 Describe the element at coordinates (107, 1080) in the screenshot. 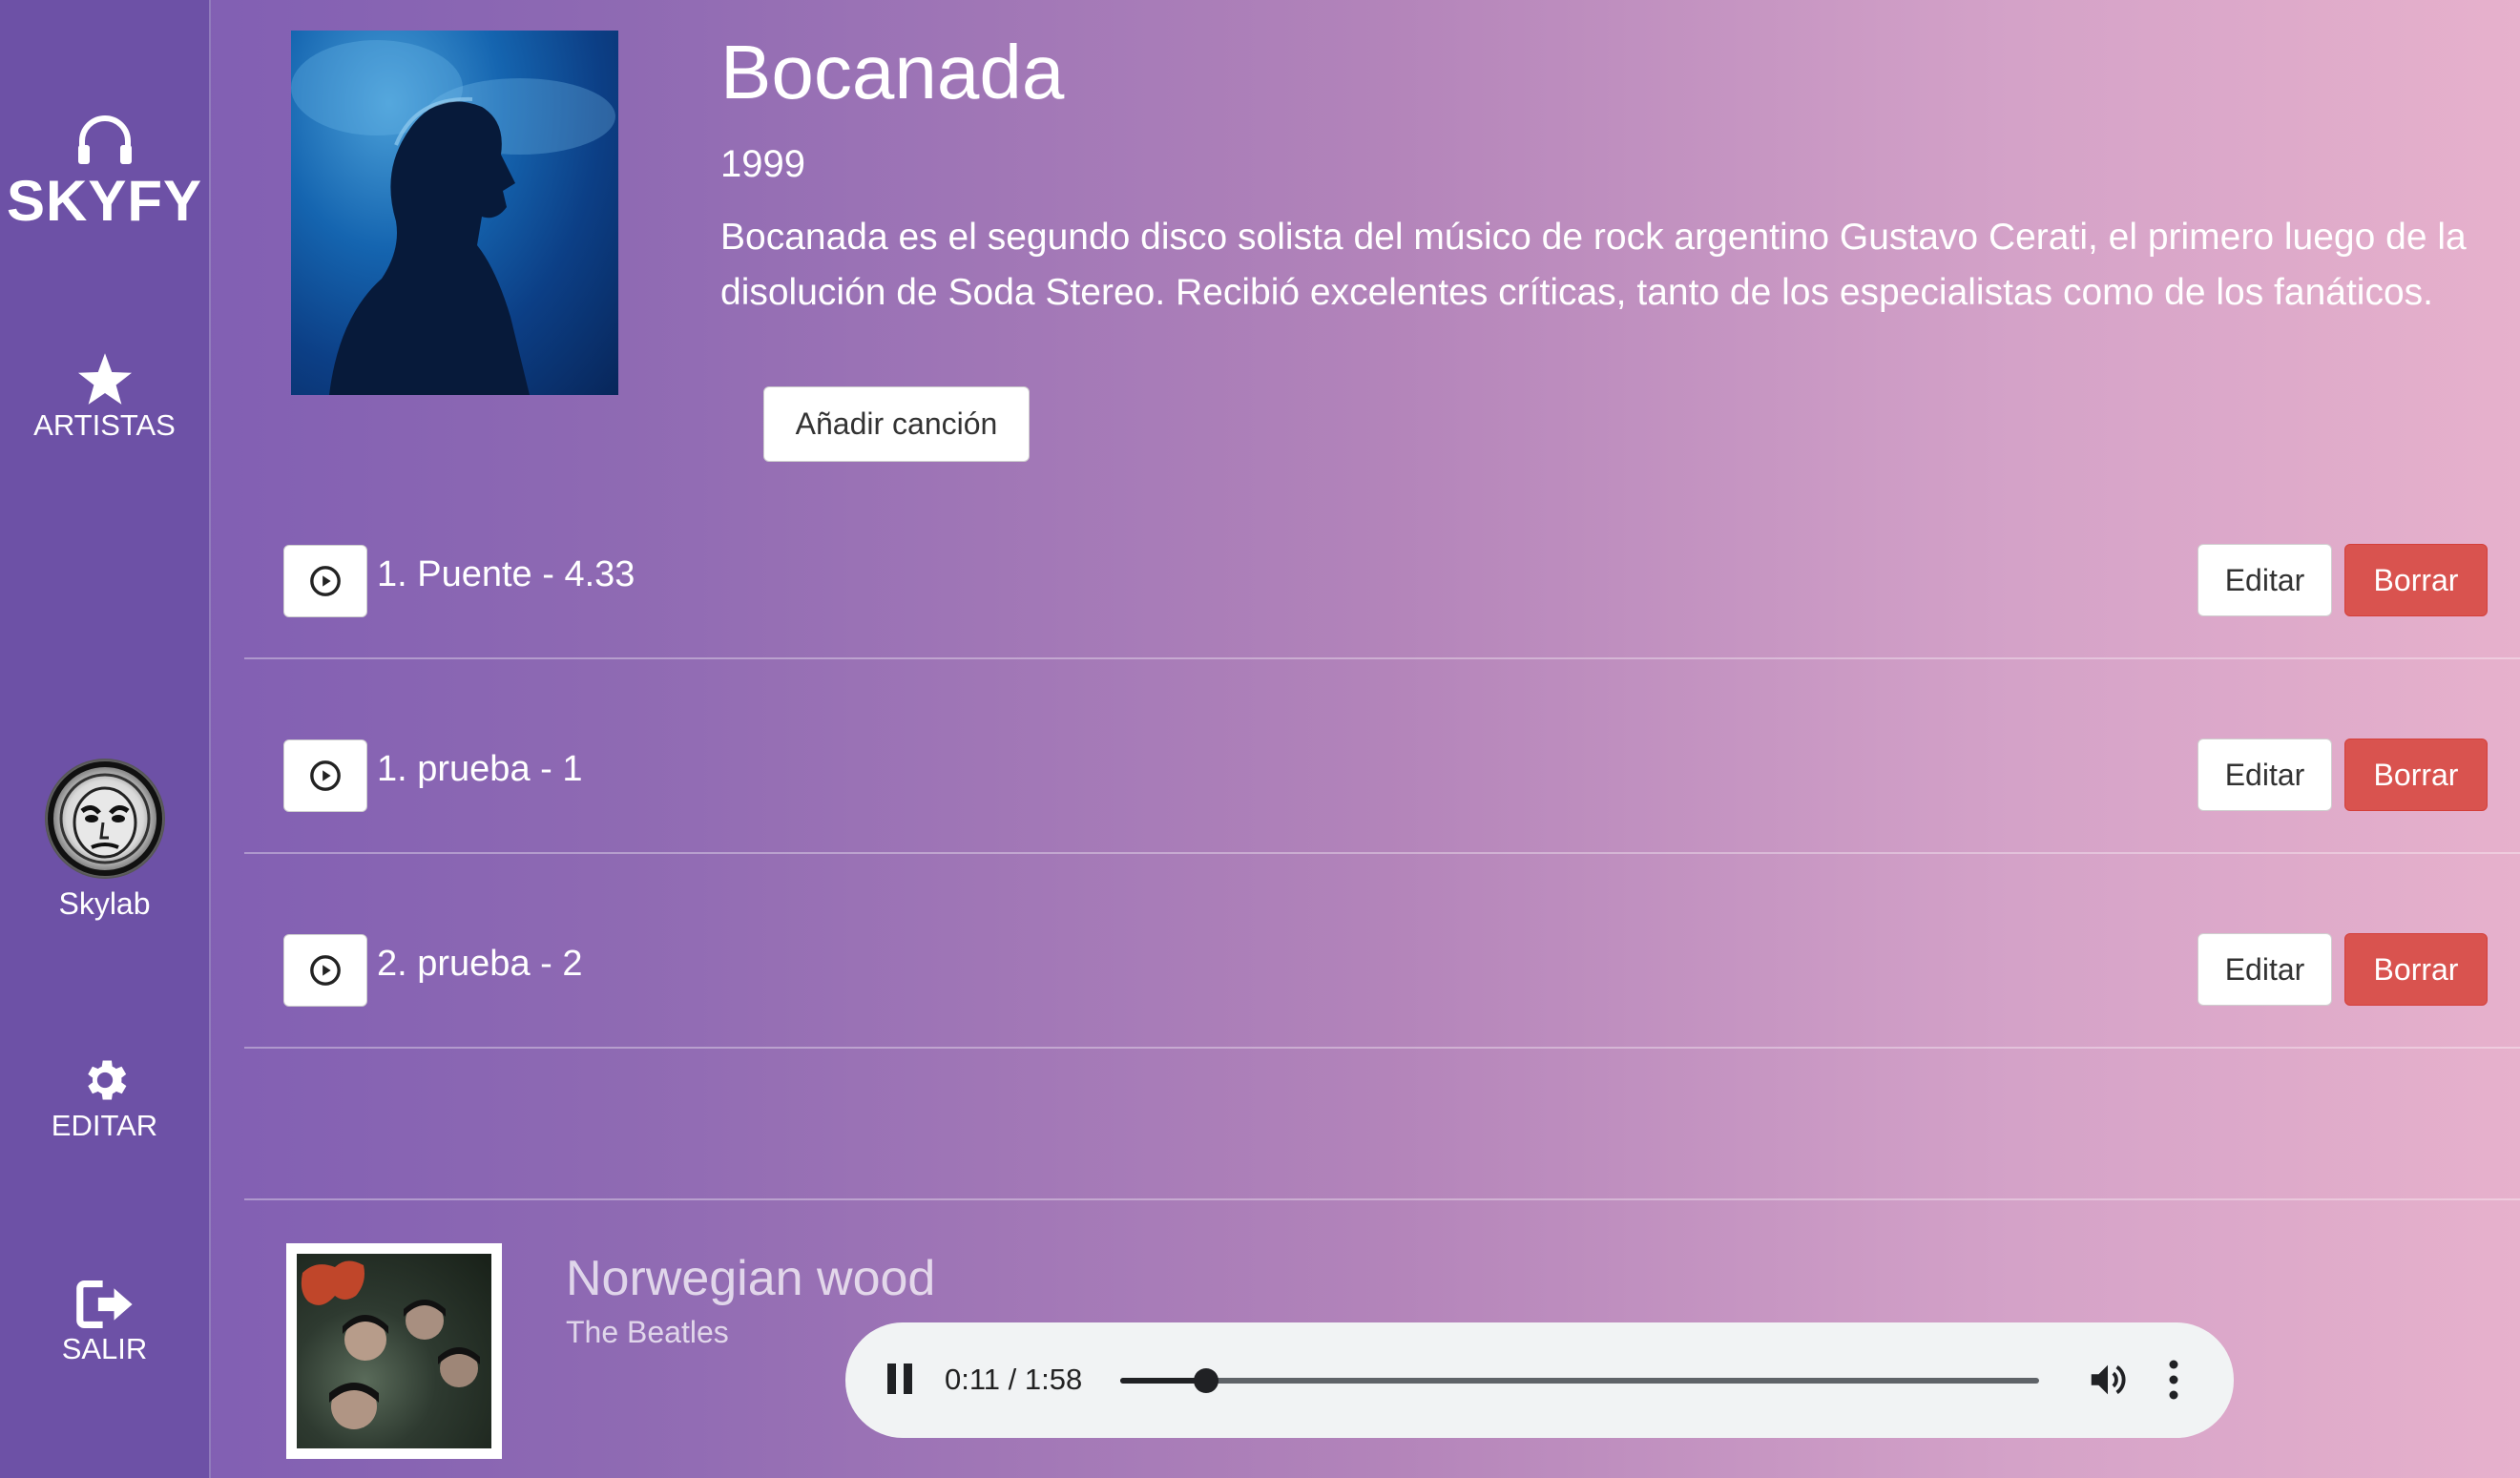

I see `gear-icon` at that location.